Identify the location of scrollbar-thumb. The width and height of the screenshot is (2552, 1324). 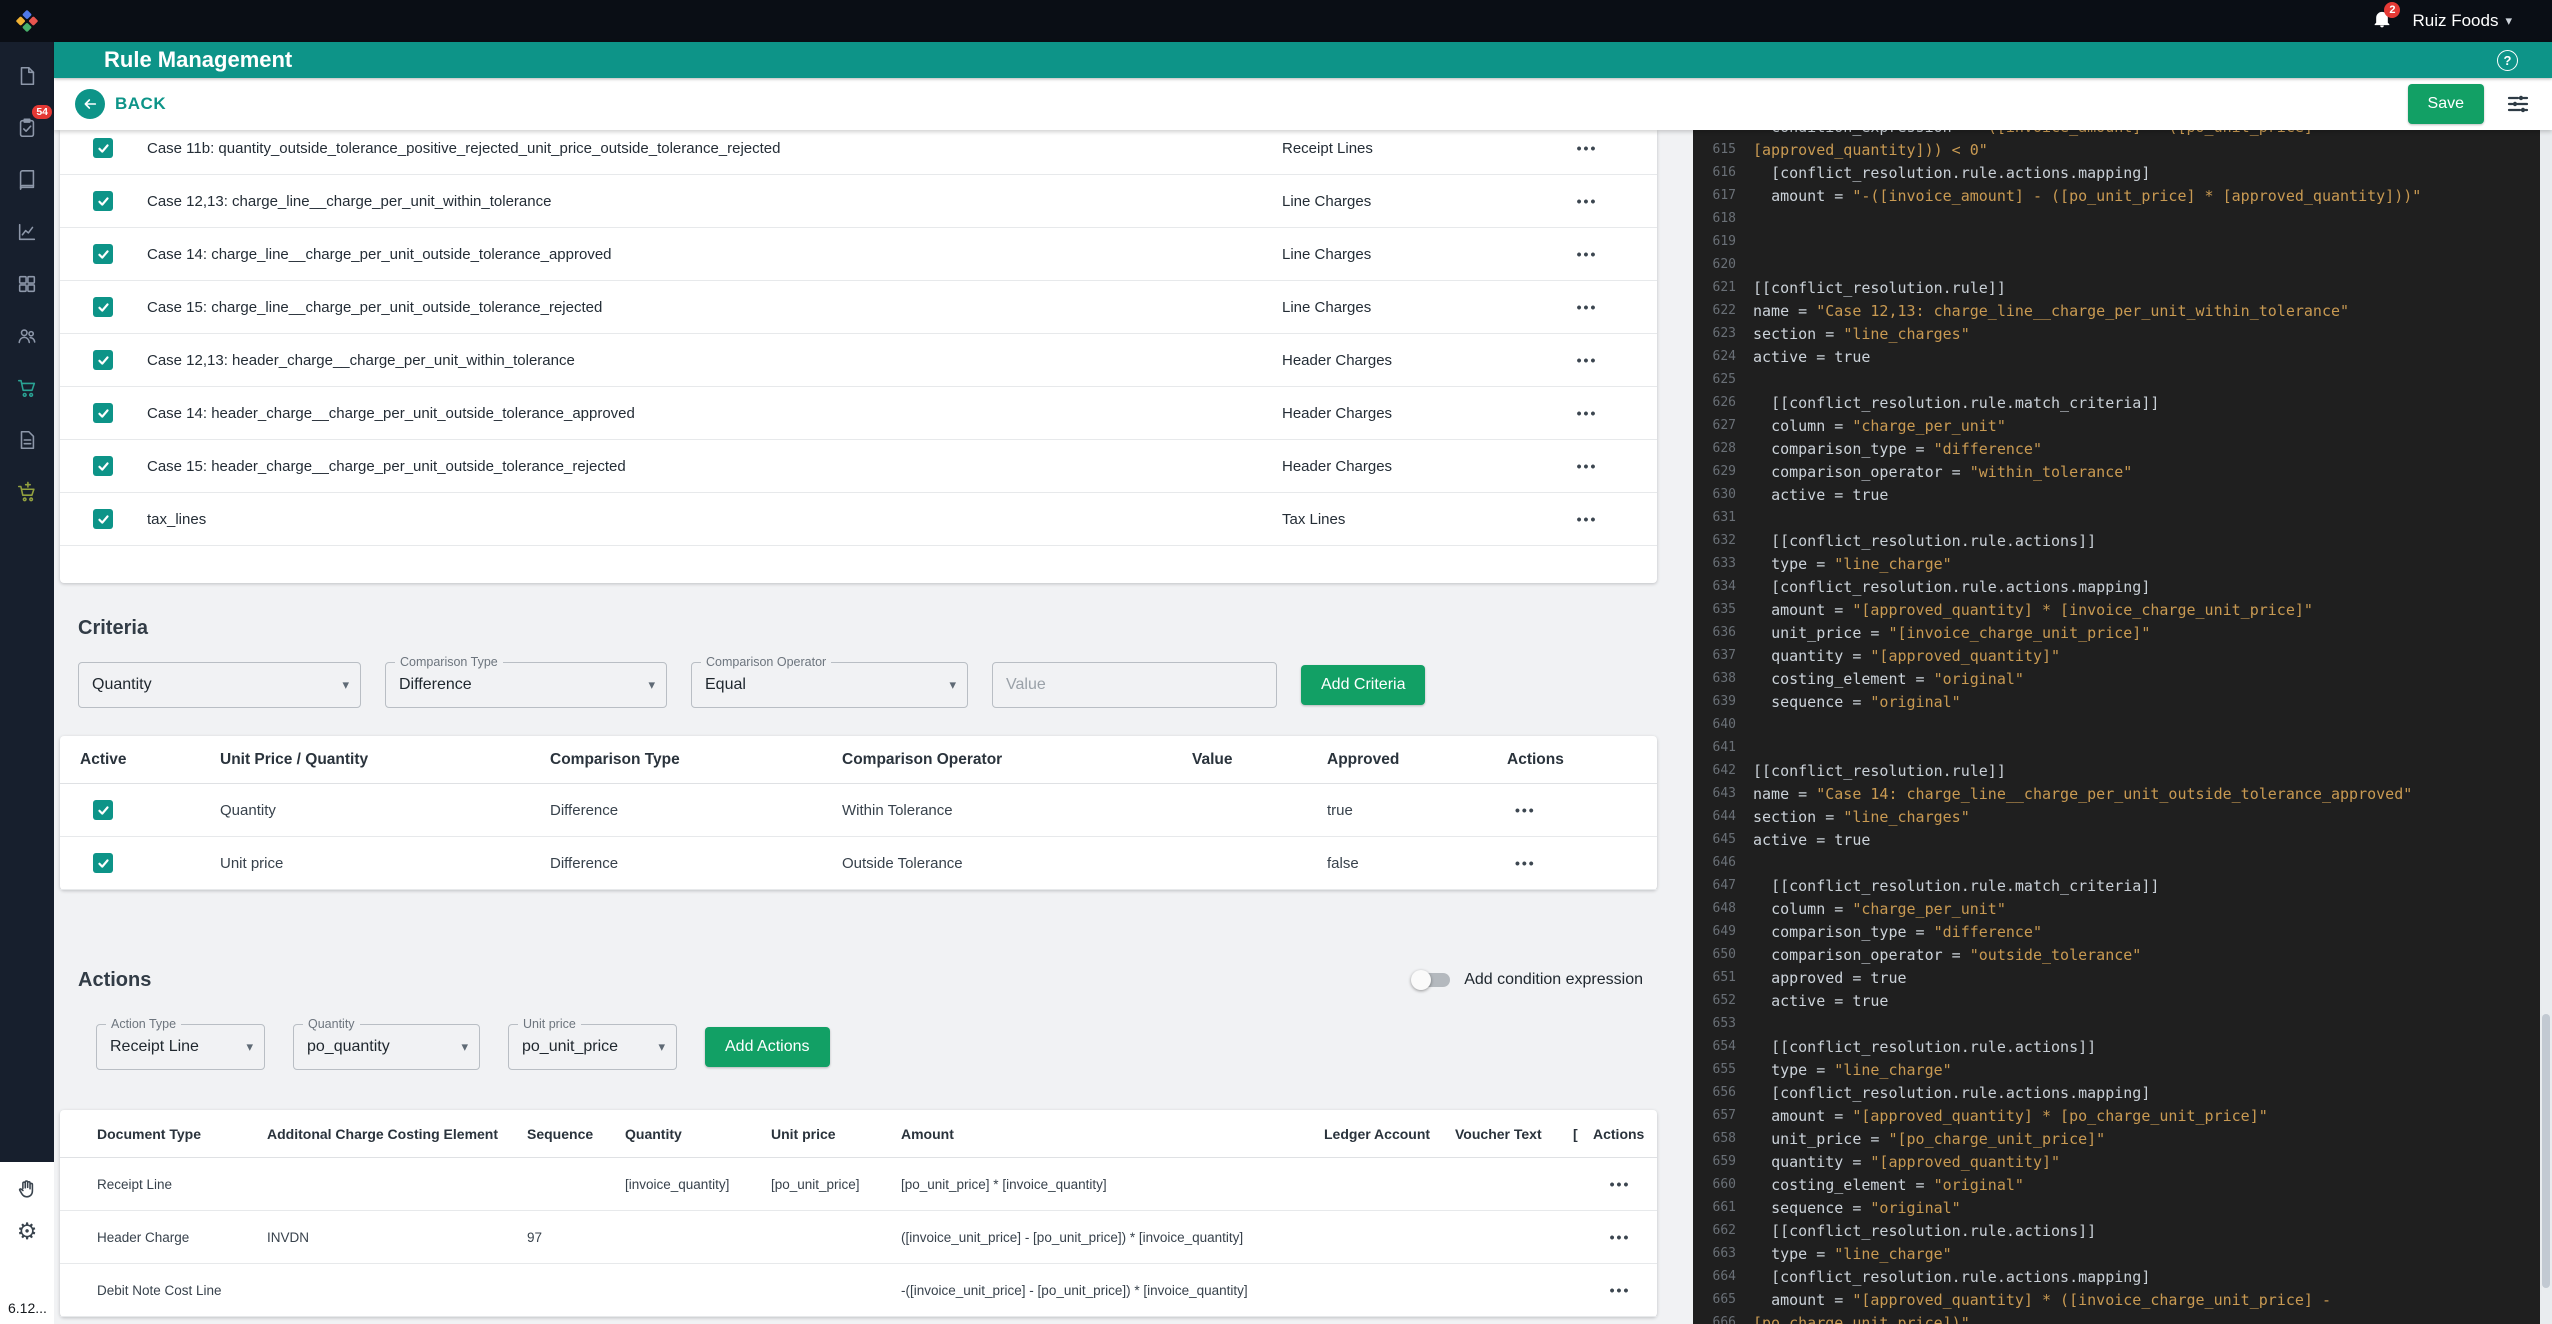
(2546, 1151).